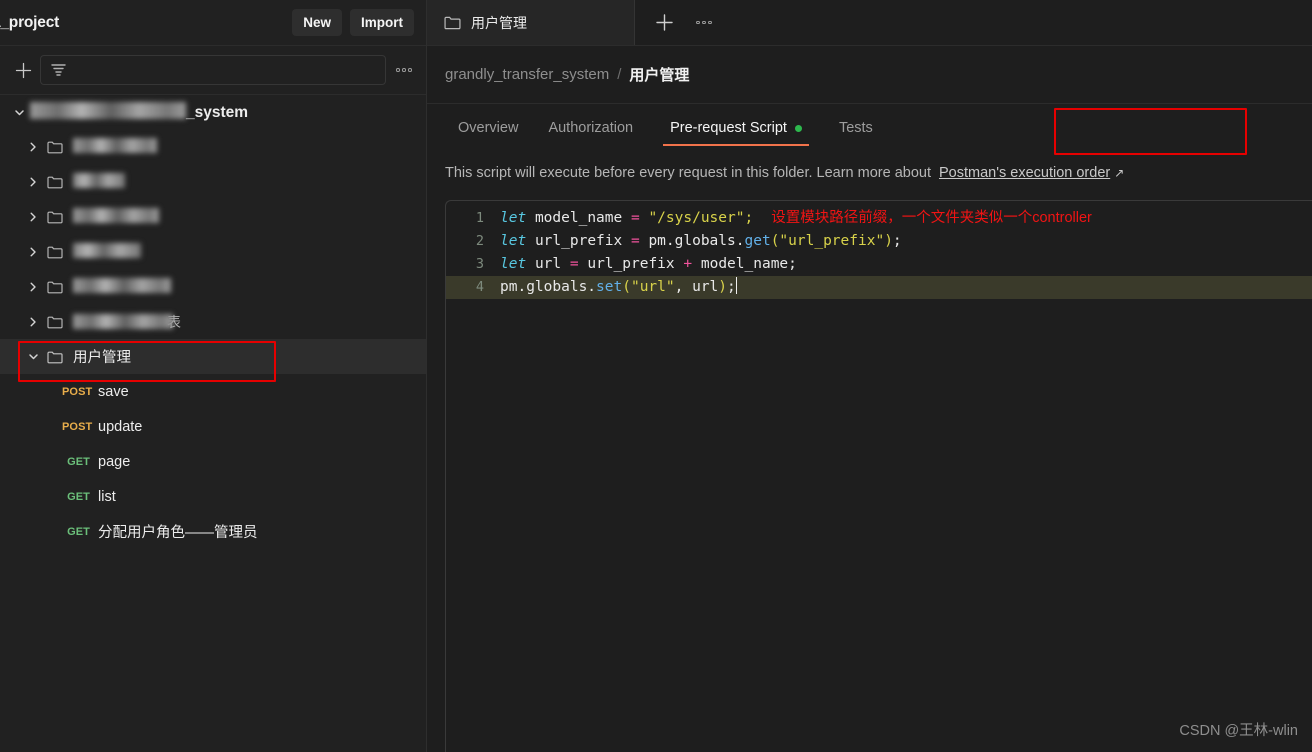 This screenshot has height=752, width=1312. I want to click on token-identifier: url_prefix, so click(631, 264).